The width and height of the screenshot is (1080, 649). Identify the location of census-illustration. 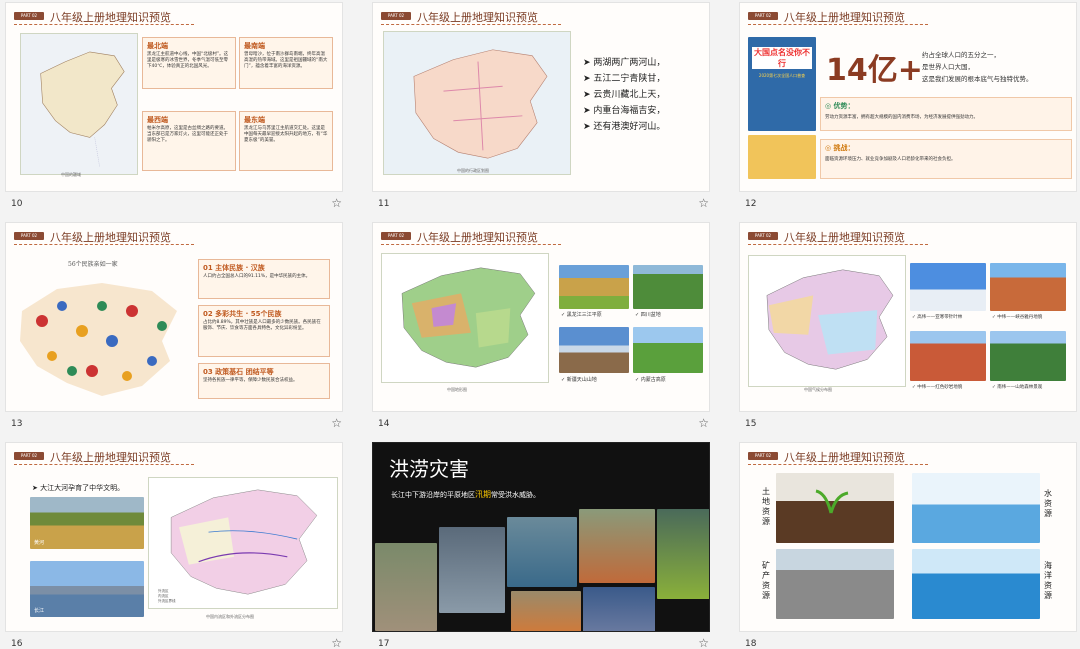
(782, 157).